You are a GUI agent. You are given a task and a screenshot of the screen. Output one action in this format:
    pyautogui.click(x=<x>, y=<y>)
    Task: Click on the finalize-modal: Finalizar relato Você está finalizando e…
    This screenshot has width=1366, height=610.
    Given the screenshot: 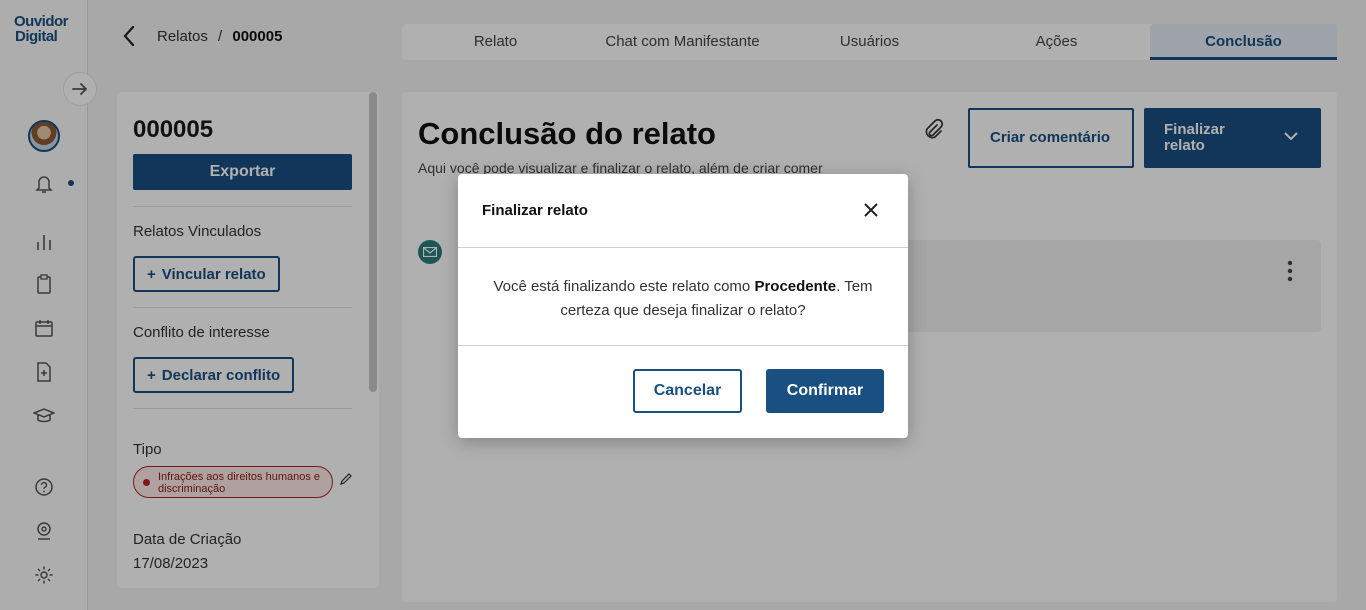 What is the action you would take?
    pyautogui.click(x=683, y=306)
    